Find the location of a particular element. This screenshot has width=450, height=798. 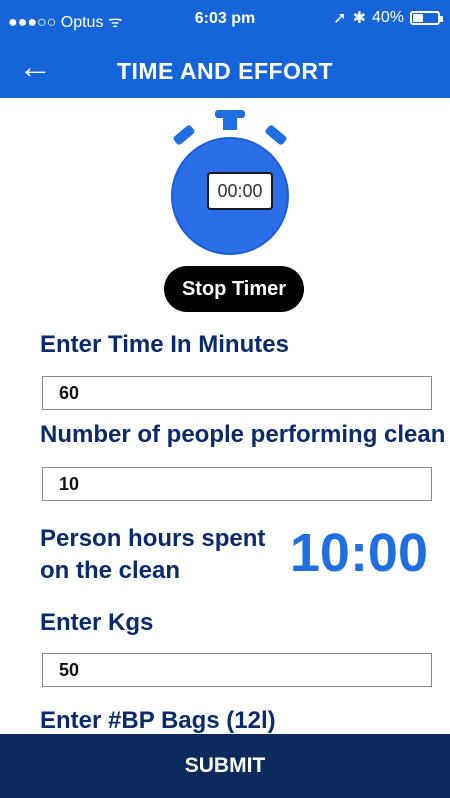

submit-button: SUBMIT is located at coordinates (225, 766).